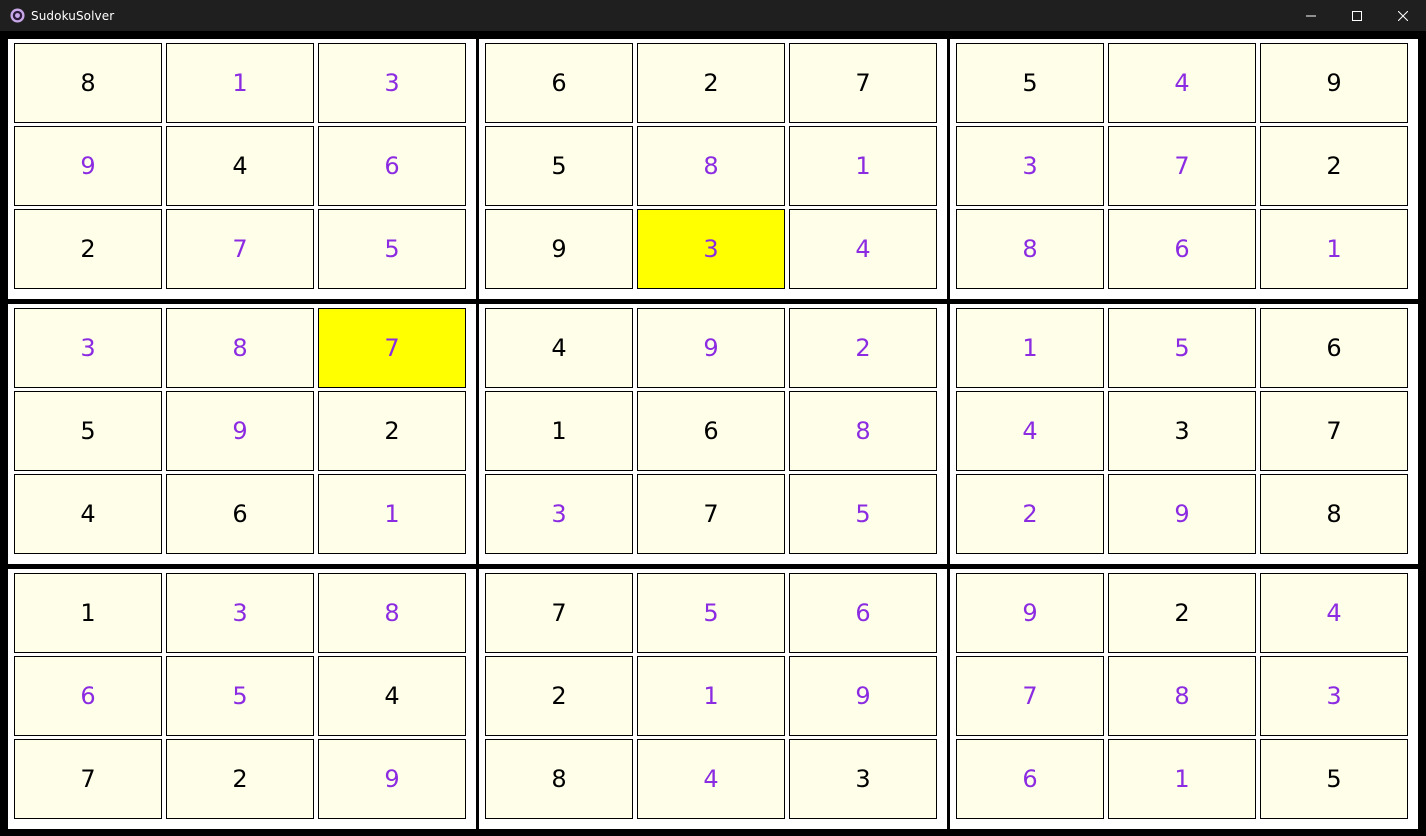  Describe the element at coordinates (1311, 15) in the screenshot. I see `minimize-button` at that location.